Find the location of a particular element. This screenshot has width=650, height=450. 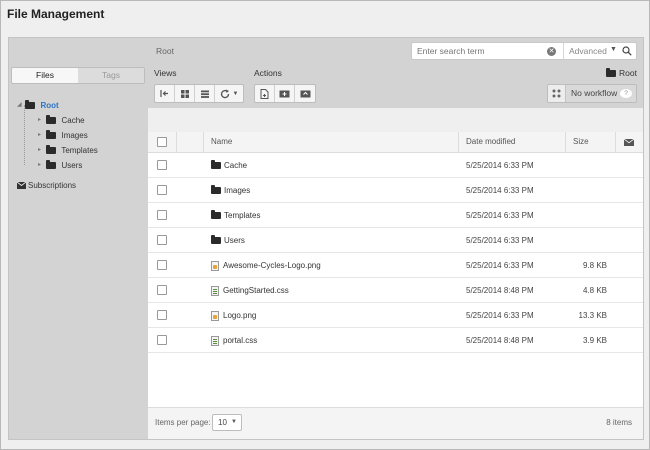

workflow-selector: No workflow ? is located at coordinates (592, 93).